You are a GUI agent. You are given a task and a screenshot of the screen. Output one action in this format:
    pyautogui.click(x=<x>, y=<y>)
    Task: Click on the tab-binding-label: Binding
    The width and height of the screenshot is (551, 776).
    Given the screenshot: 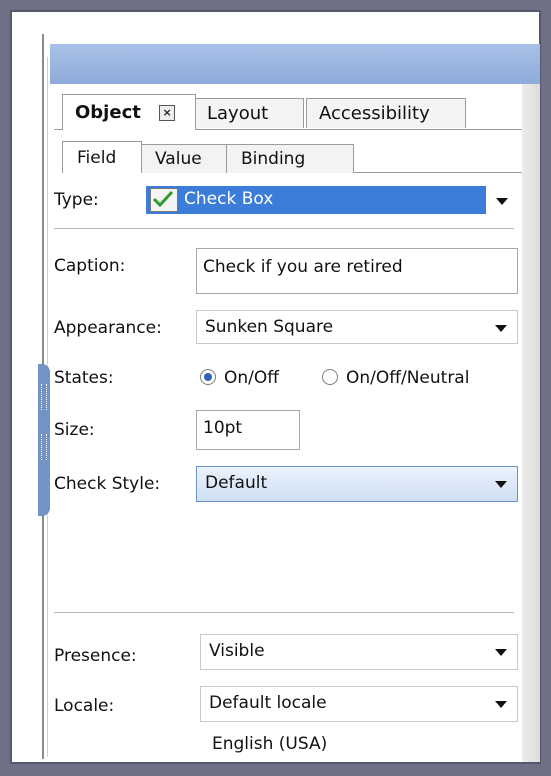 What is the action you would take?
    pyautogui.click(x=273, y=159)
    